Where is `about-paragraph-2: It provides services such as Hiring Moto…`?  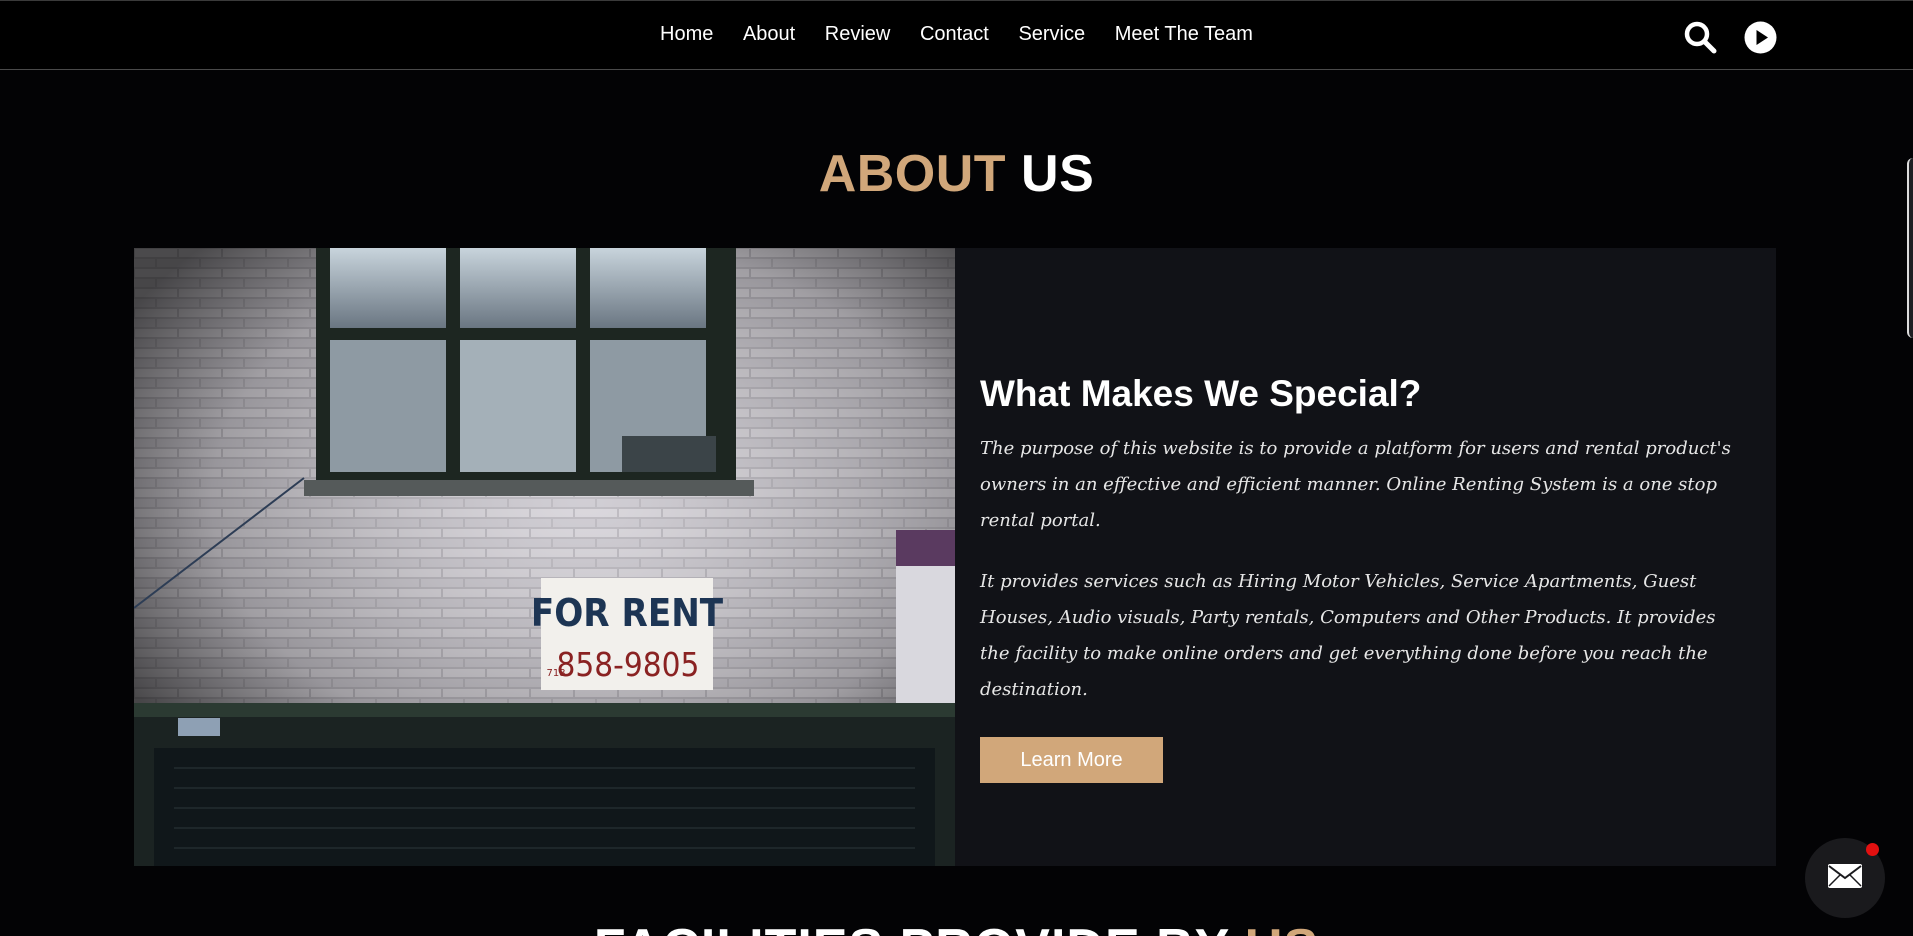 about-paragraph-2: It provides services such as Hiring Moto… is located at coordinates (1348, 635).